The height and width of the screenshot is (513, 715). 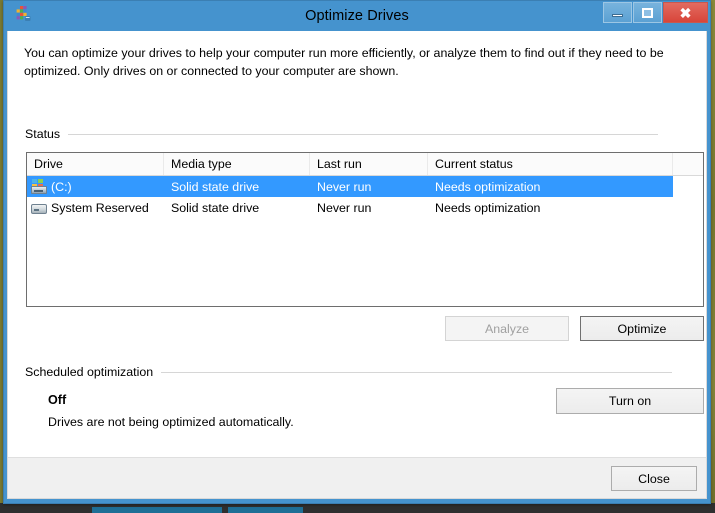 What do you see at coordinates (630, 401) in the screenshot?
I see `turn-on-button: Turn on` at bounding box center [630, 401].